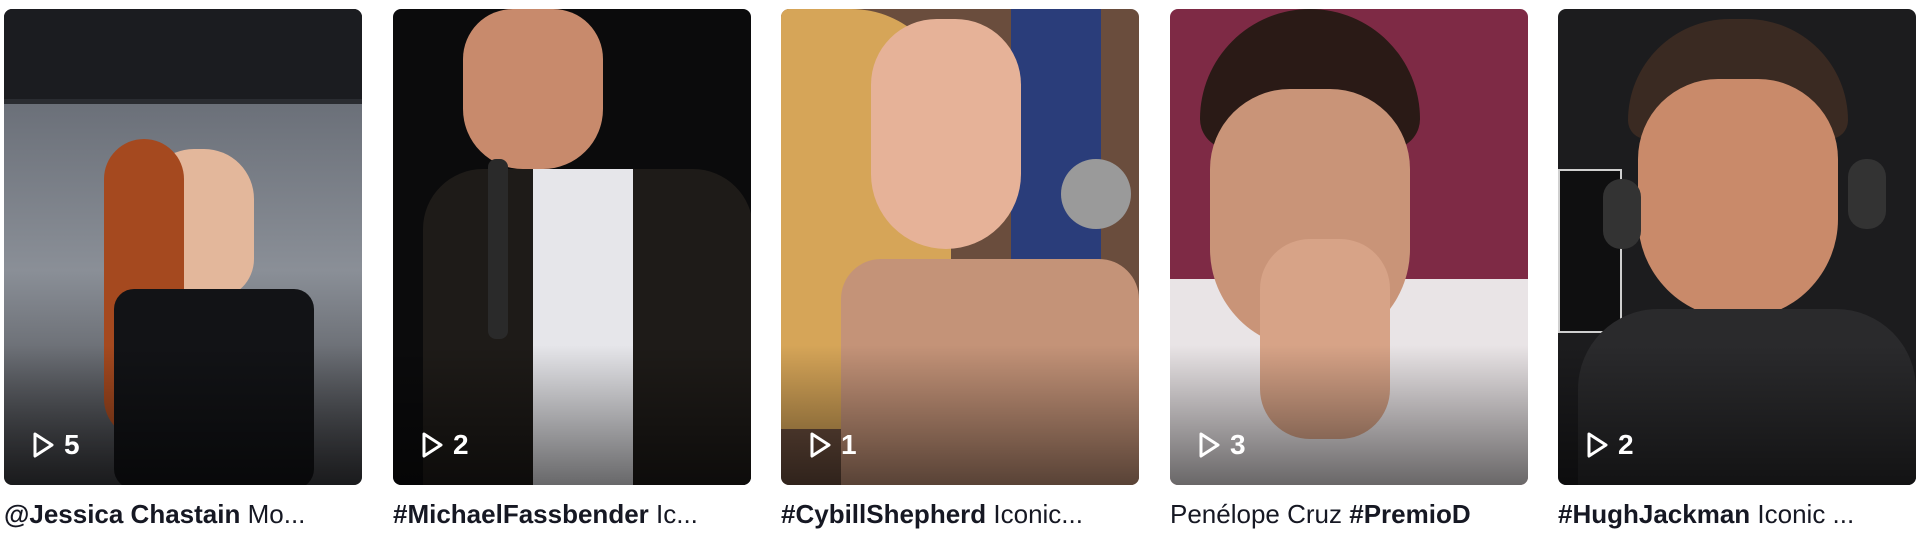 The width and height of the screenshot is (1920, 550). Describe the element at coordinates (849, 444) in the screenshot. I see `view-count-value: 1` at that location.